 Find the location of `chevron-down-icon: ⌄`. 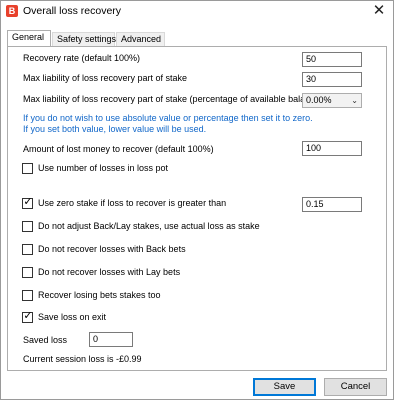

chevron-down-icon: ⌄ is located at coordinates (354, 100).